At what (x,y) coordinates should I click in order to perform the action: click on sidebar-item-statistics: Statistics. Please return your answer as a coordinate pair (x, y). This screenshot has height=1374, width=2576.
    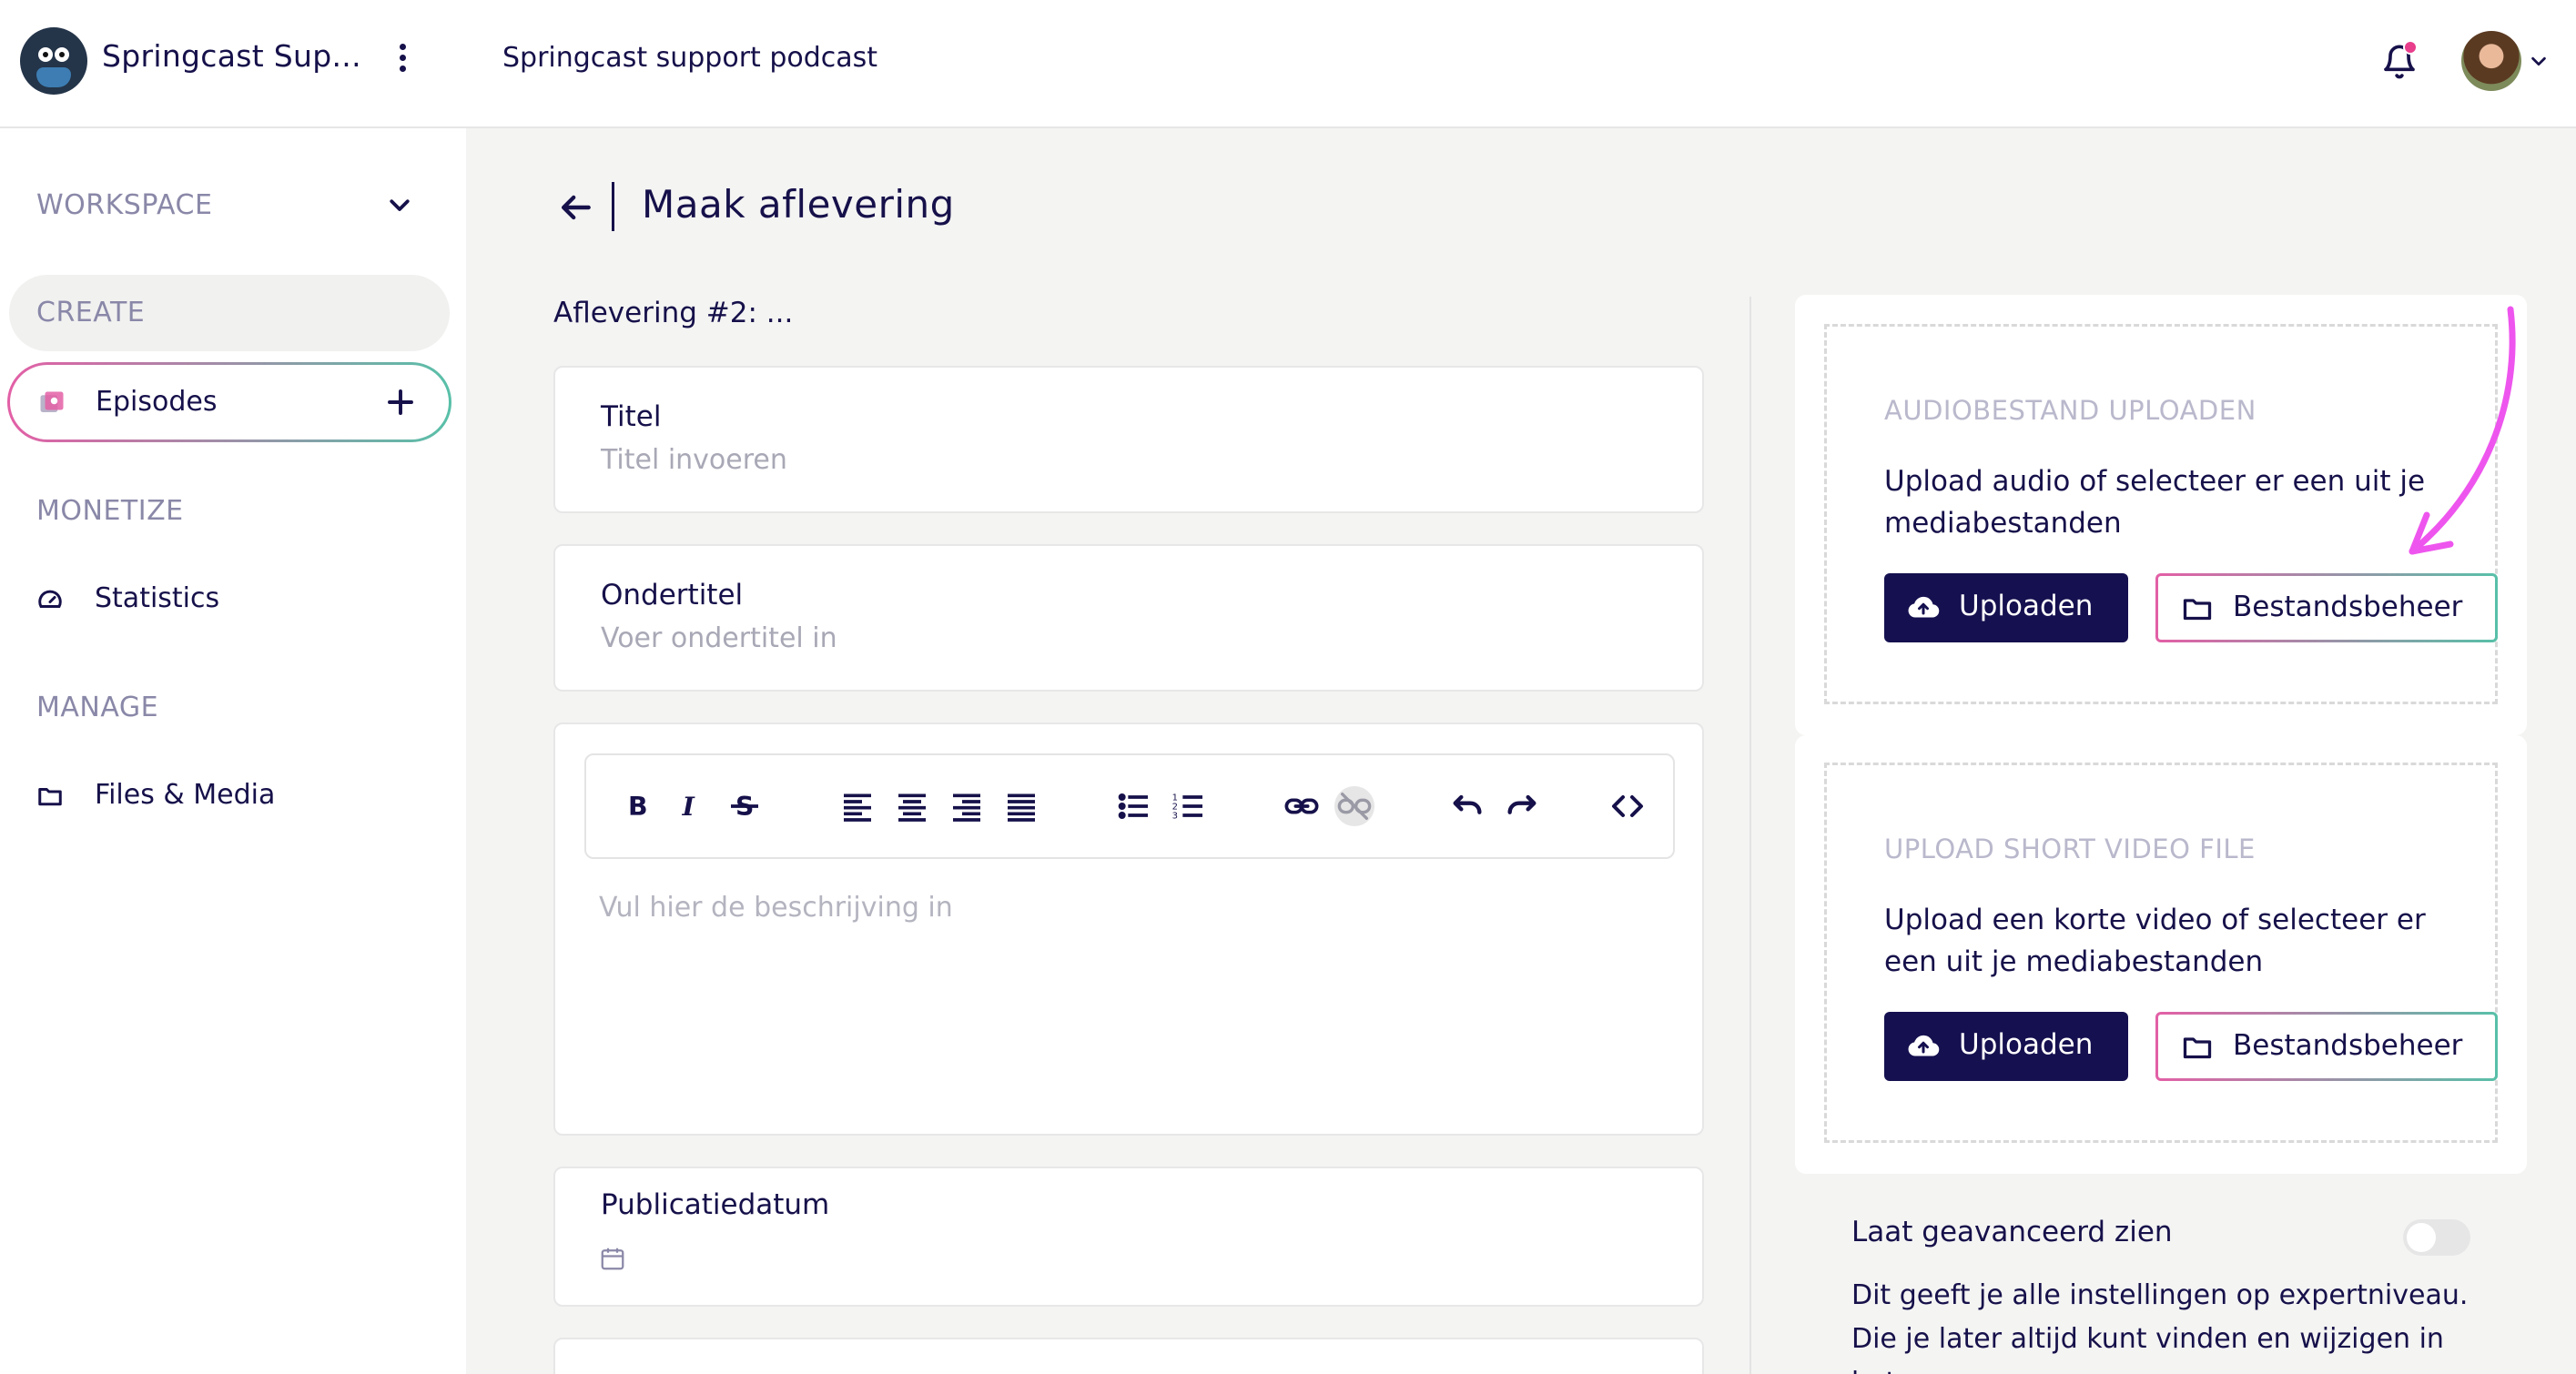
    Looking at the image, I should click on (157, 598).